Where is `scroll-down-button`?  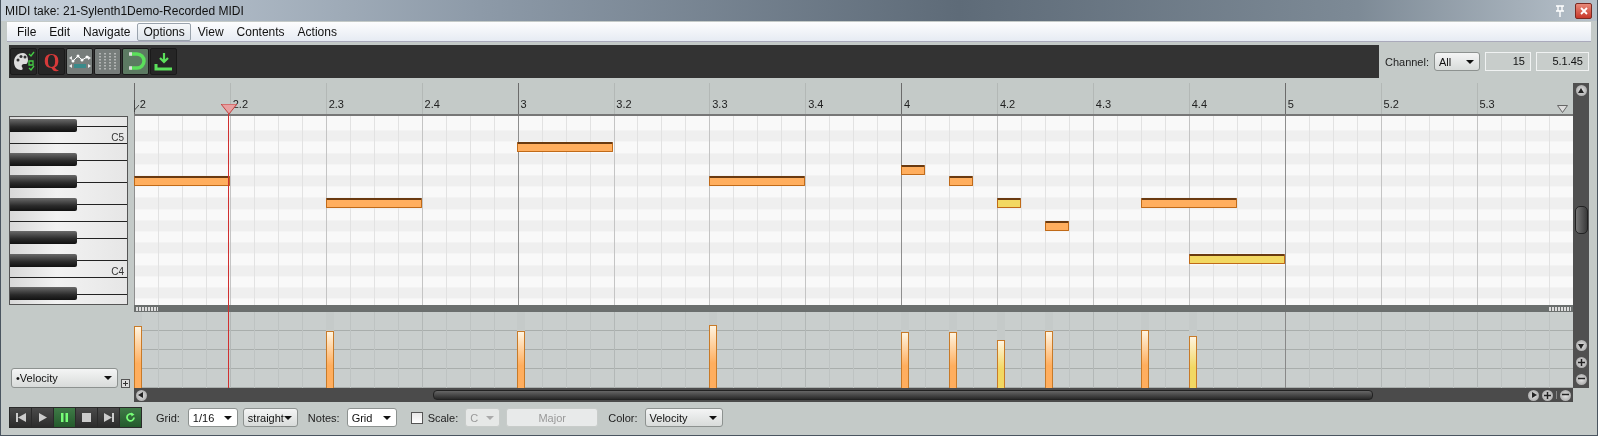
scroll-down-button is located at coordinates (1581, 345).